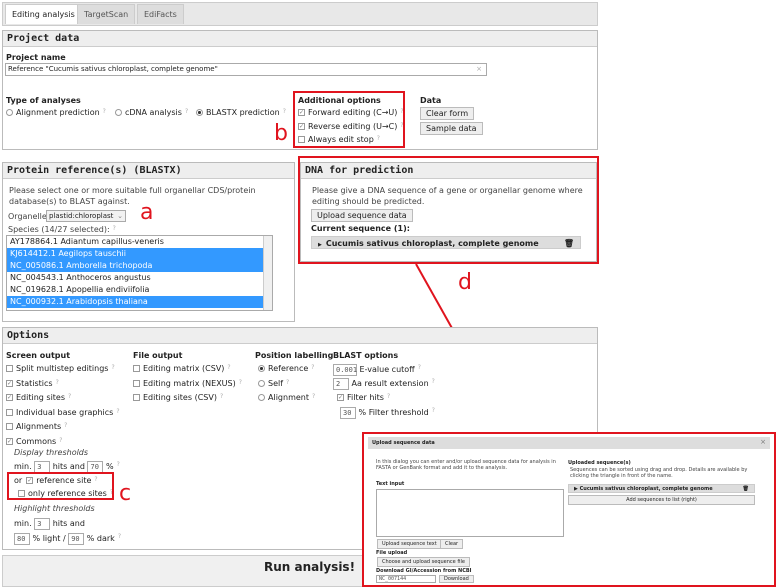 This screenshot has width=778, height=587. What do you see at coordinates (599, 463) in the screenshot?
I see `uploaded-sequences-label: Uploaded sequence(s)` at bounding box center [599, 463].